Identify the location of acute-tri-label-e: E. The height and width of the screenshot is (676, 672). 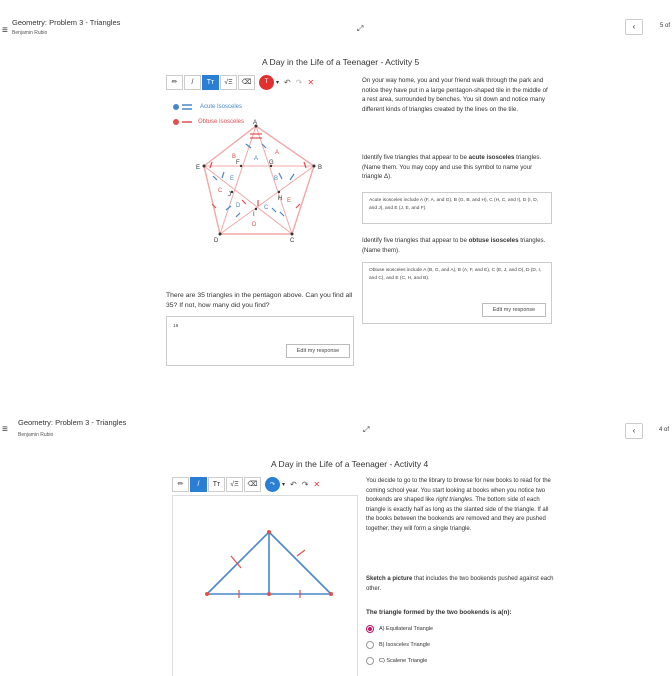
(232, 179).